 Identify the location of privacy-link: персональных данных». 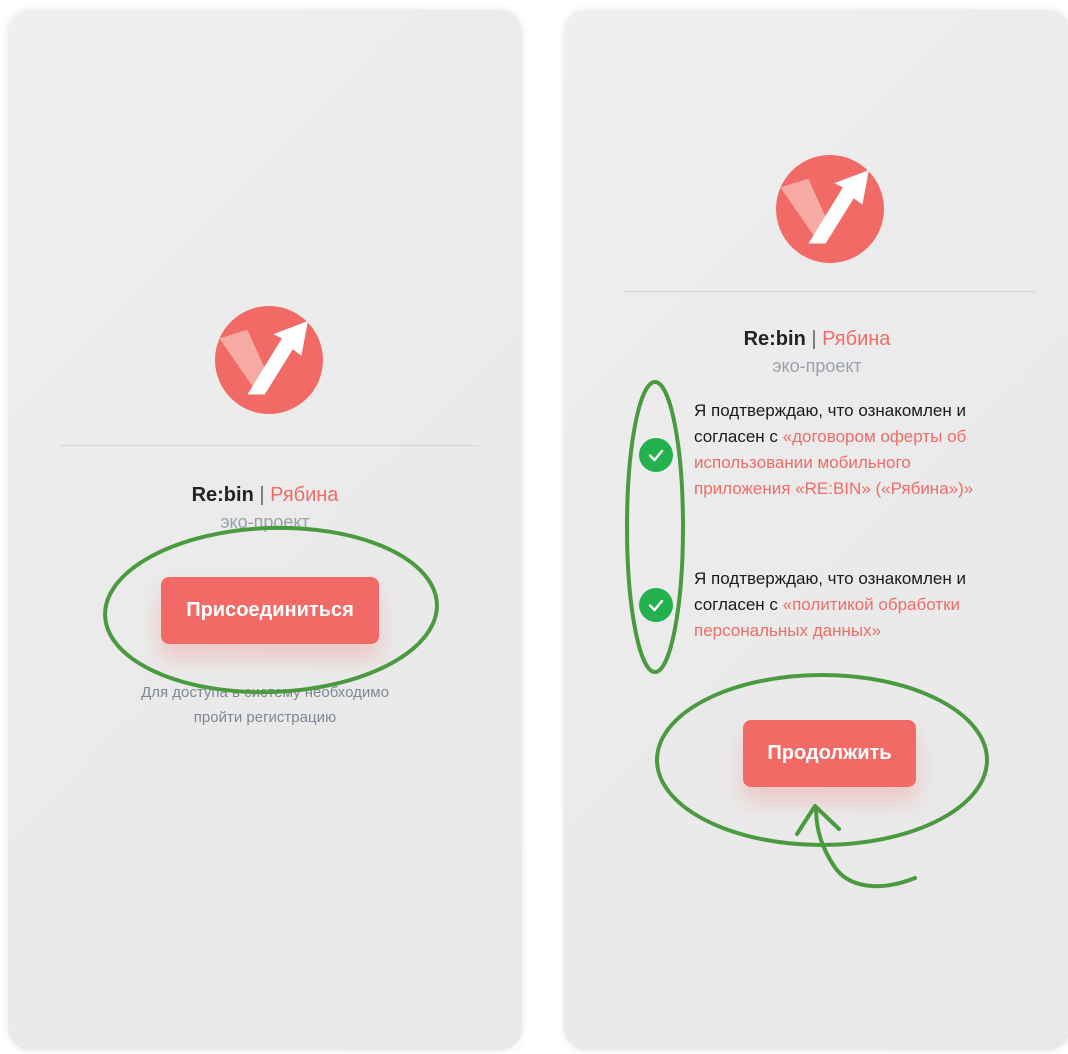
(830, 631).